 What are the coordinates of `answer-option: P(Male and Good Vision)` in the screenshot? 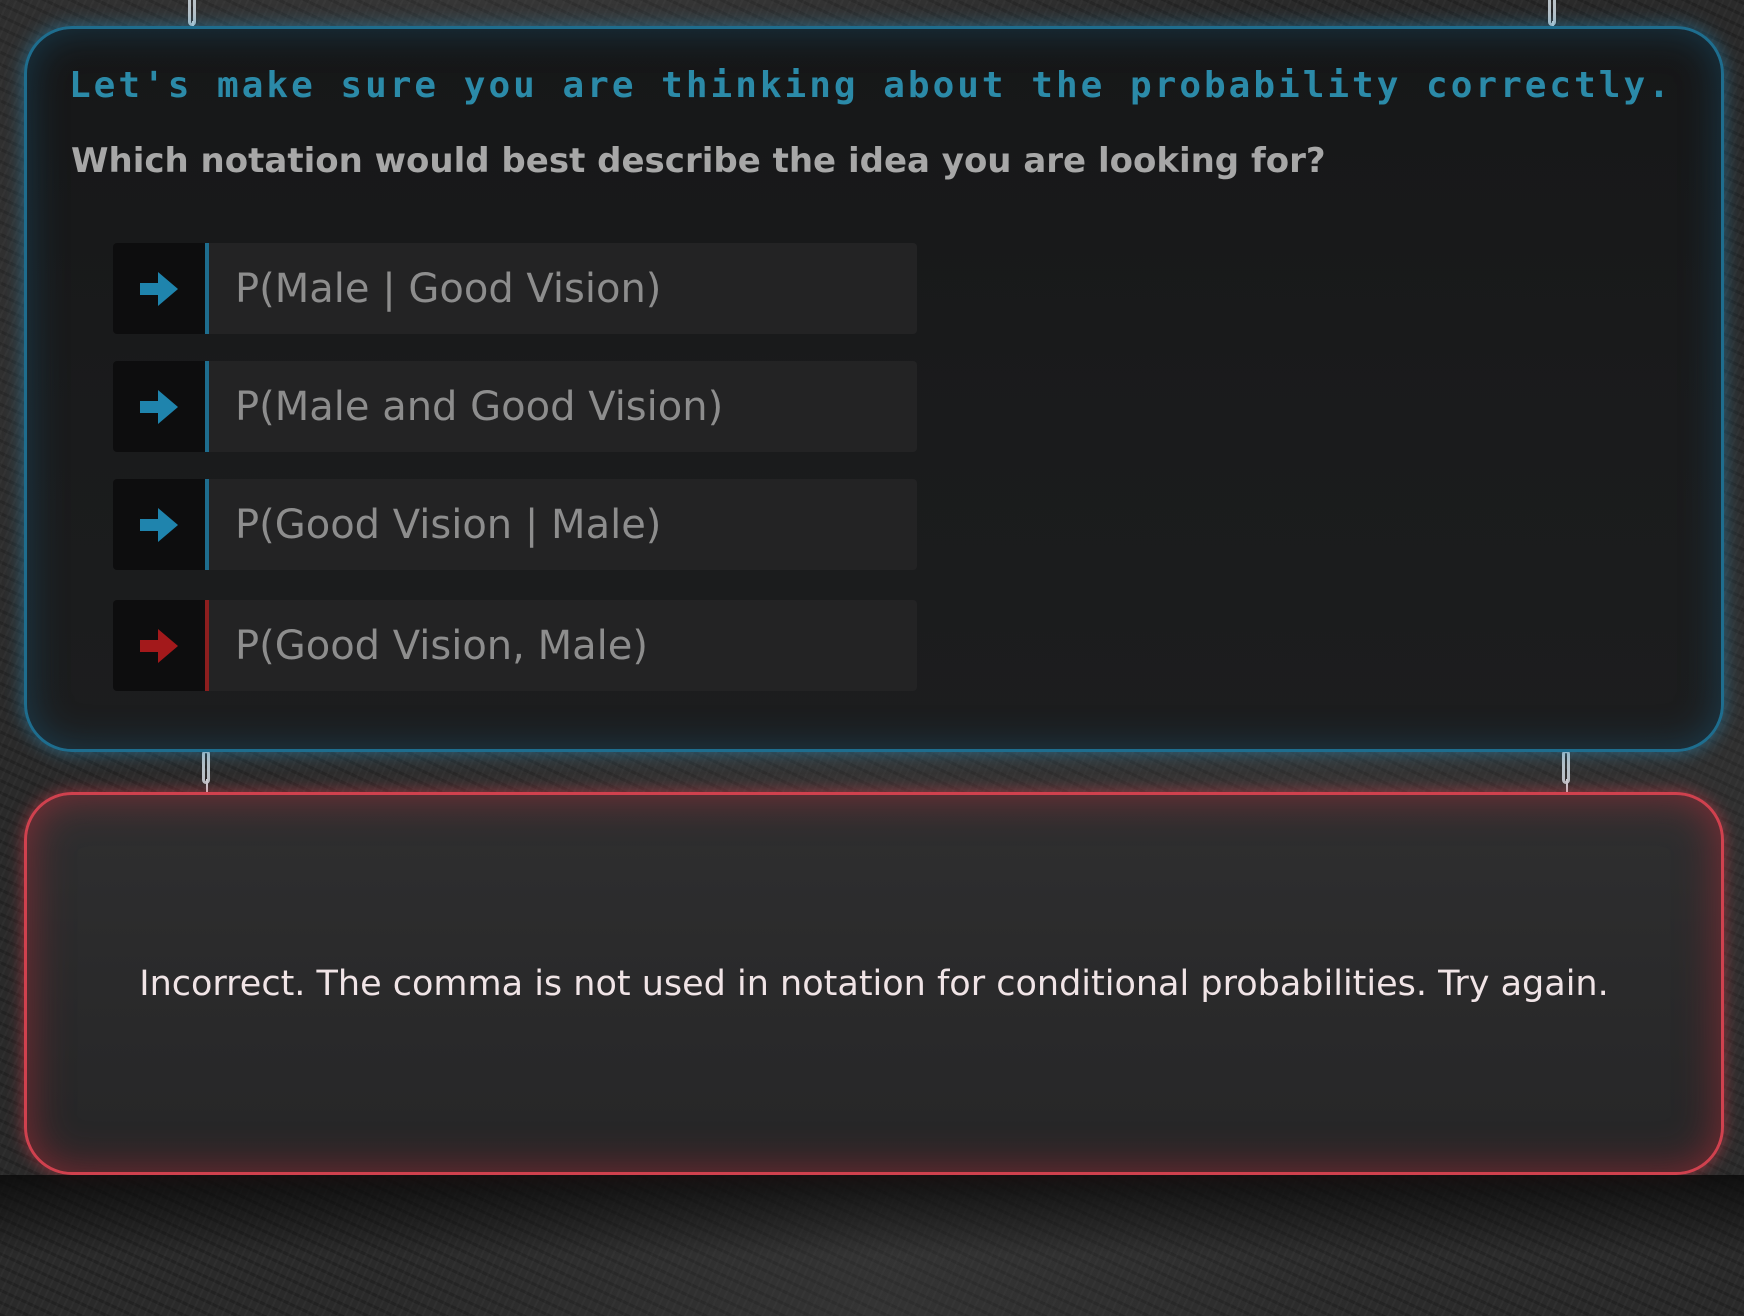 It's located at (515, 406).